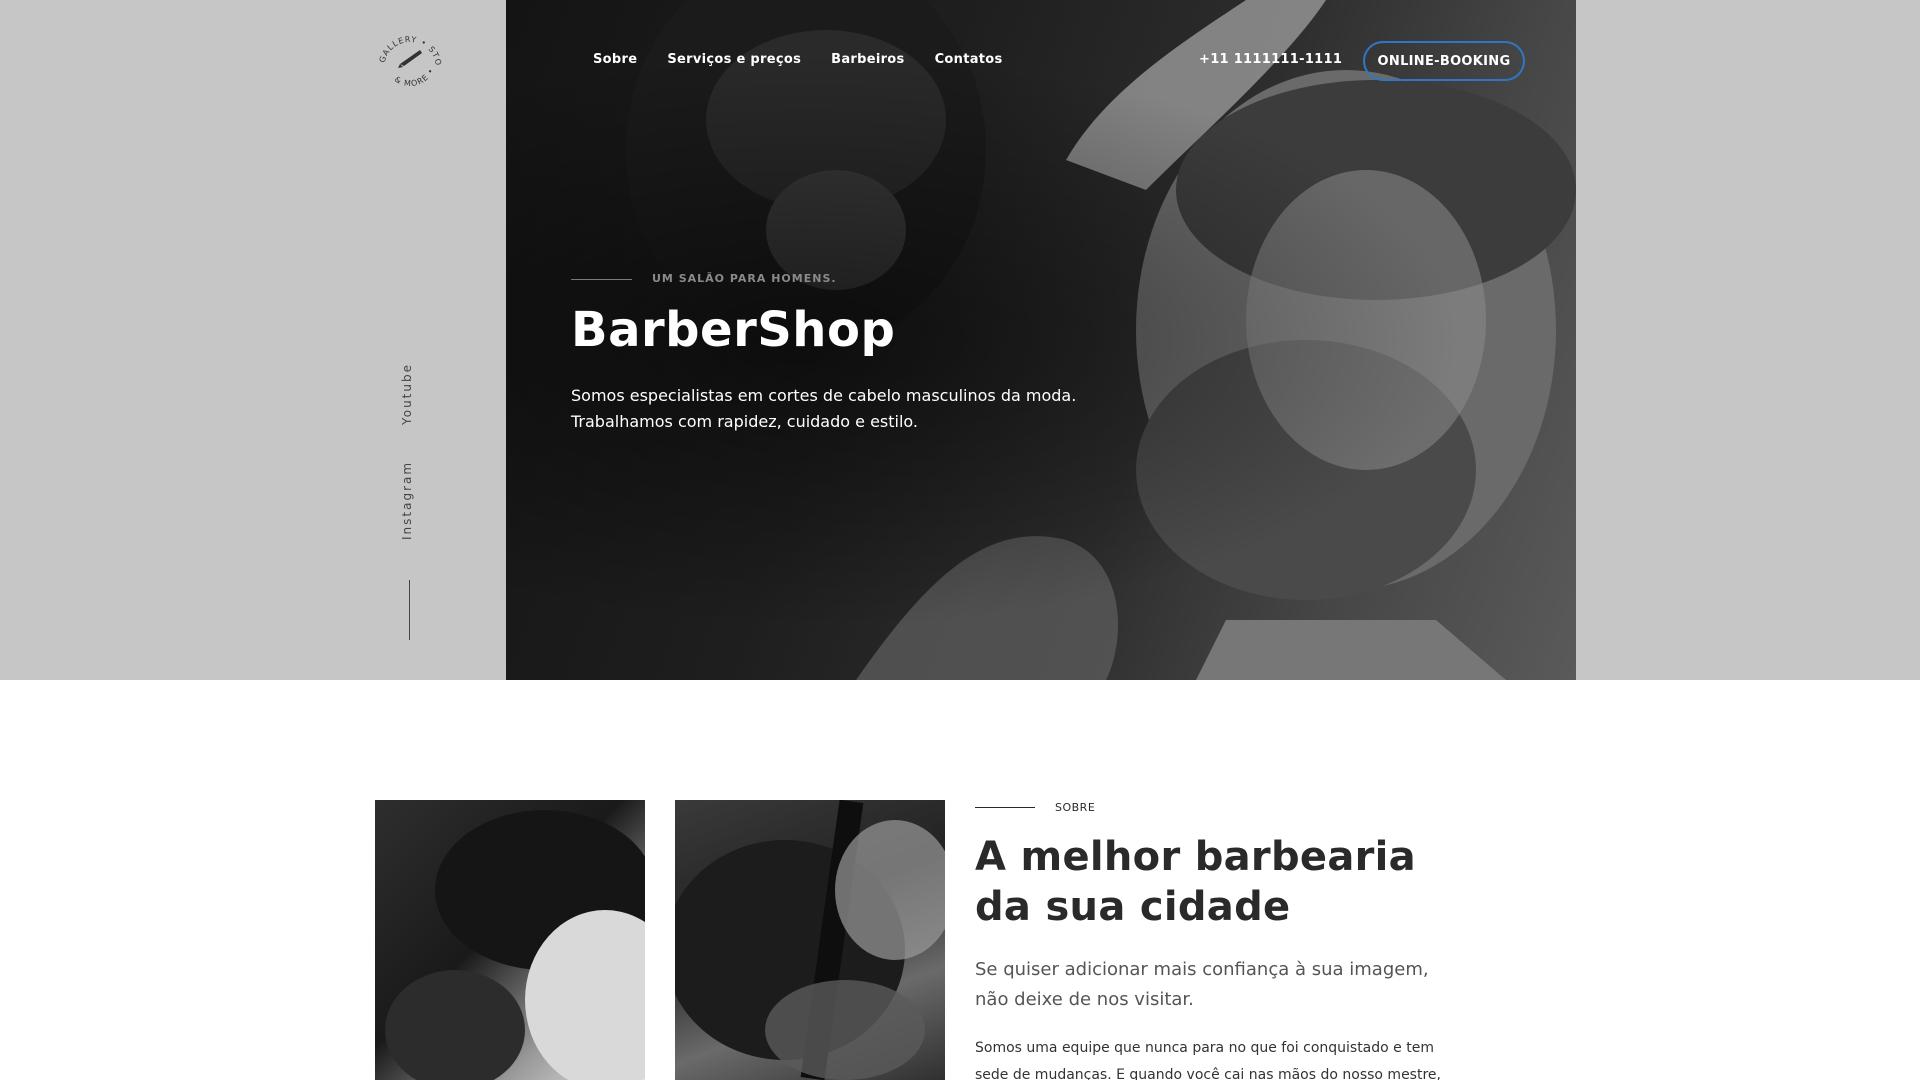 This screenshot has height=1080, width=1920. I want to click on logo-text-bottom: & MORE •, so click(414, 77).